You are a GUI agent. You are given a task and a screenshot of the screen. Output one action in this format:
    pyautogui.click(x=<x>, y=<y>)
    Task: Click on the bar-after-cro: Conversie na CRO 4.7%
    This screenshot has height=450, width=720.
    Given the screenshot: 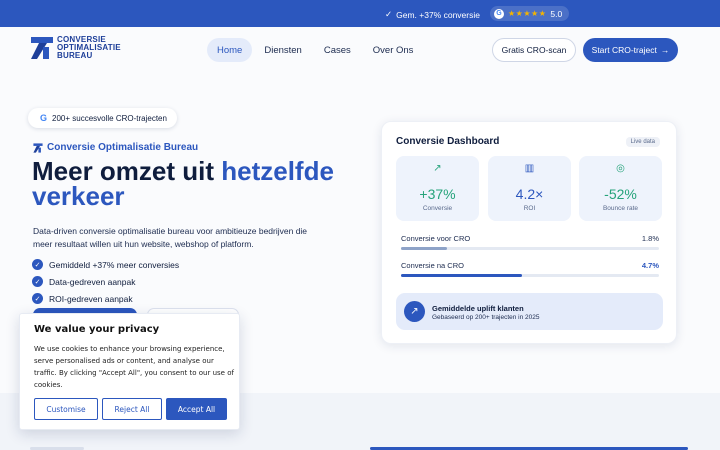 What is the action you would take?
    pyautogui.click(x=530, y=269)
    